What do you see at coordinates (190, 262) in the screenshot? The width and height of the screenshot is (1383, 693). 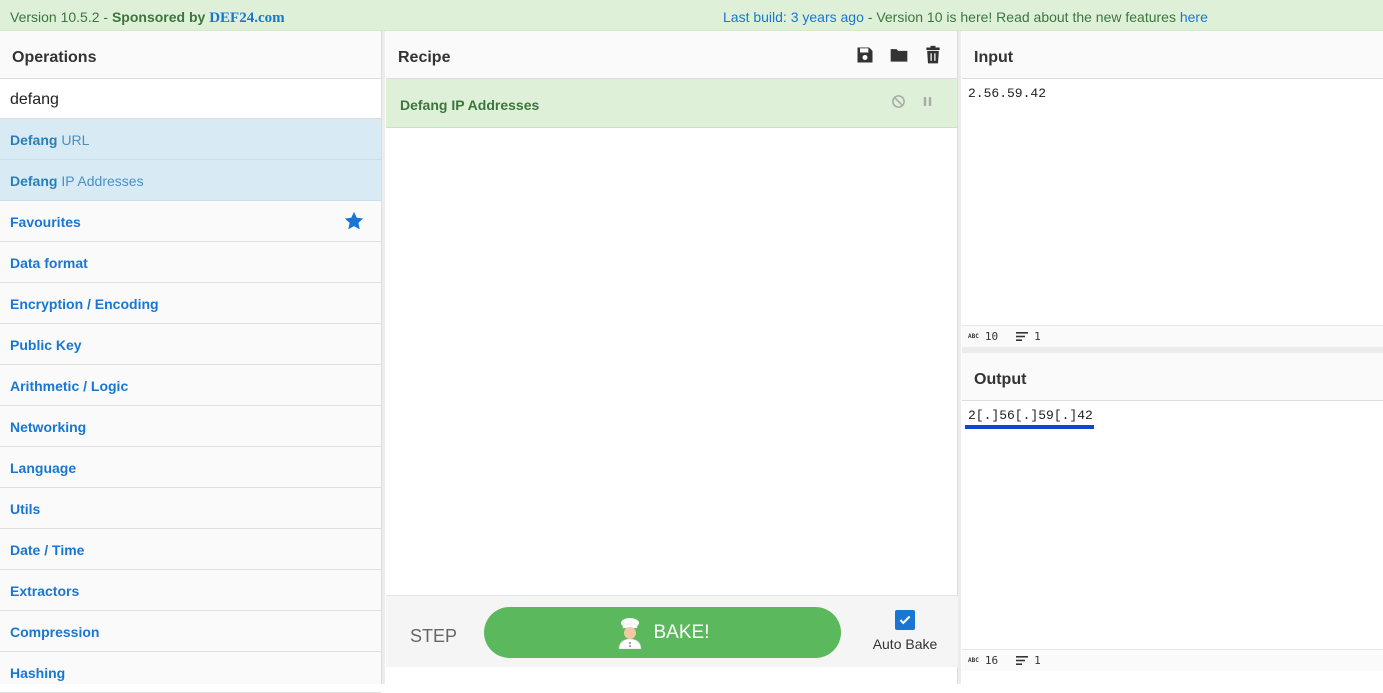 I see `category-data-format: Data format` at bounding box center [190, 262].